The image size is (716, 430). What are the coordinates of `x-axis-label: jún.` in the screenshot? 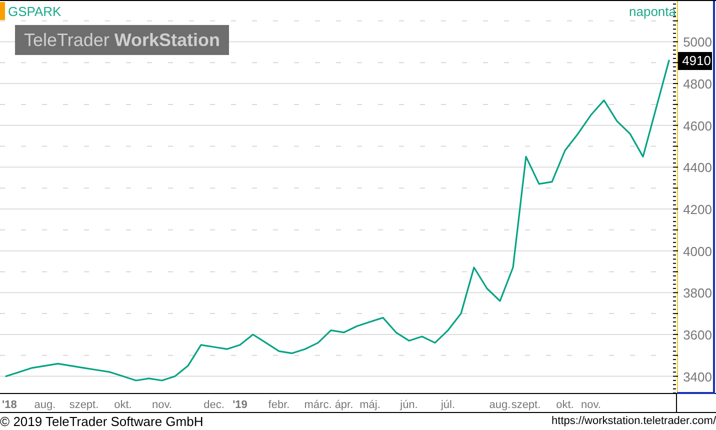 It's located at (409, 405).